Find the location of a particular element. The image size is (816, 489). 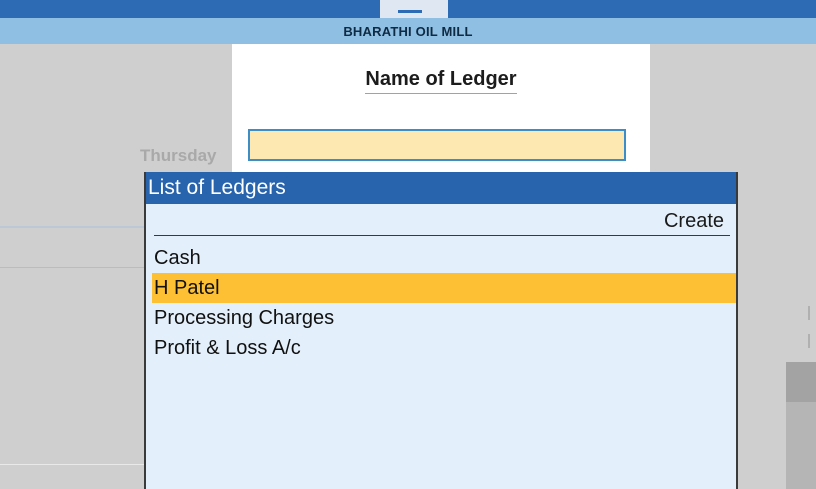

ledger-form-title-text: Name of Ledger is located at coordinates (441, 81).